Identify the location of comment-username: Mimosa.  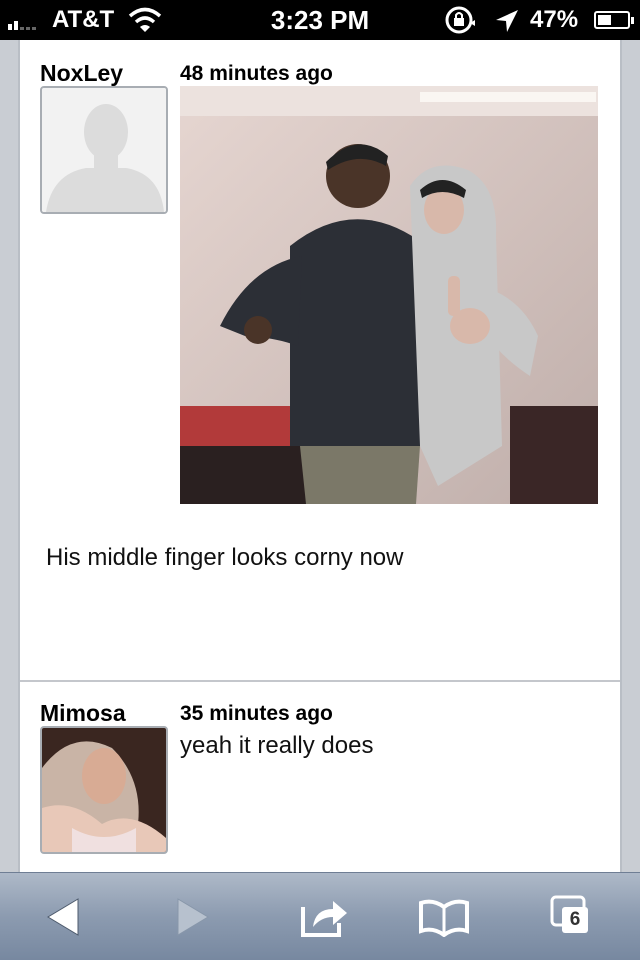
(83, 713).